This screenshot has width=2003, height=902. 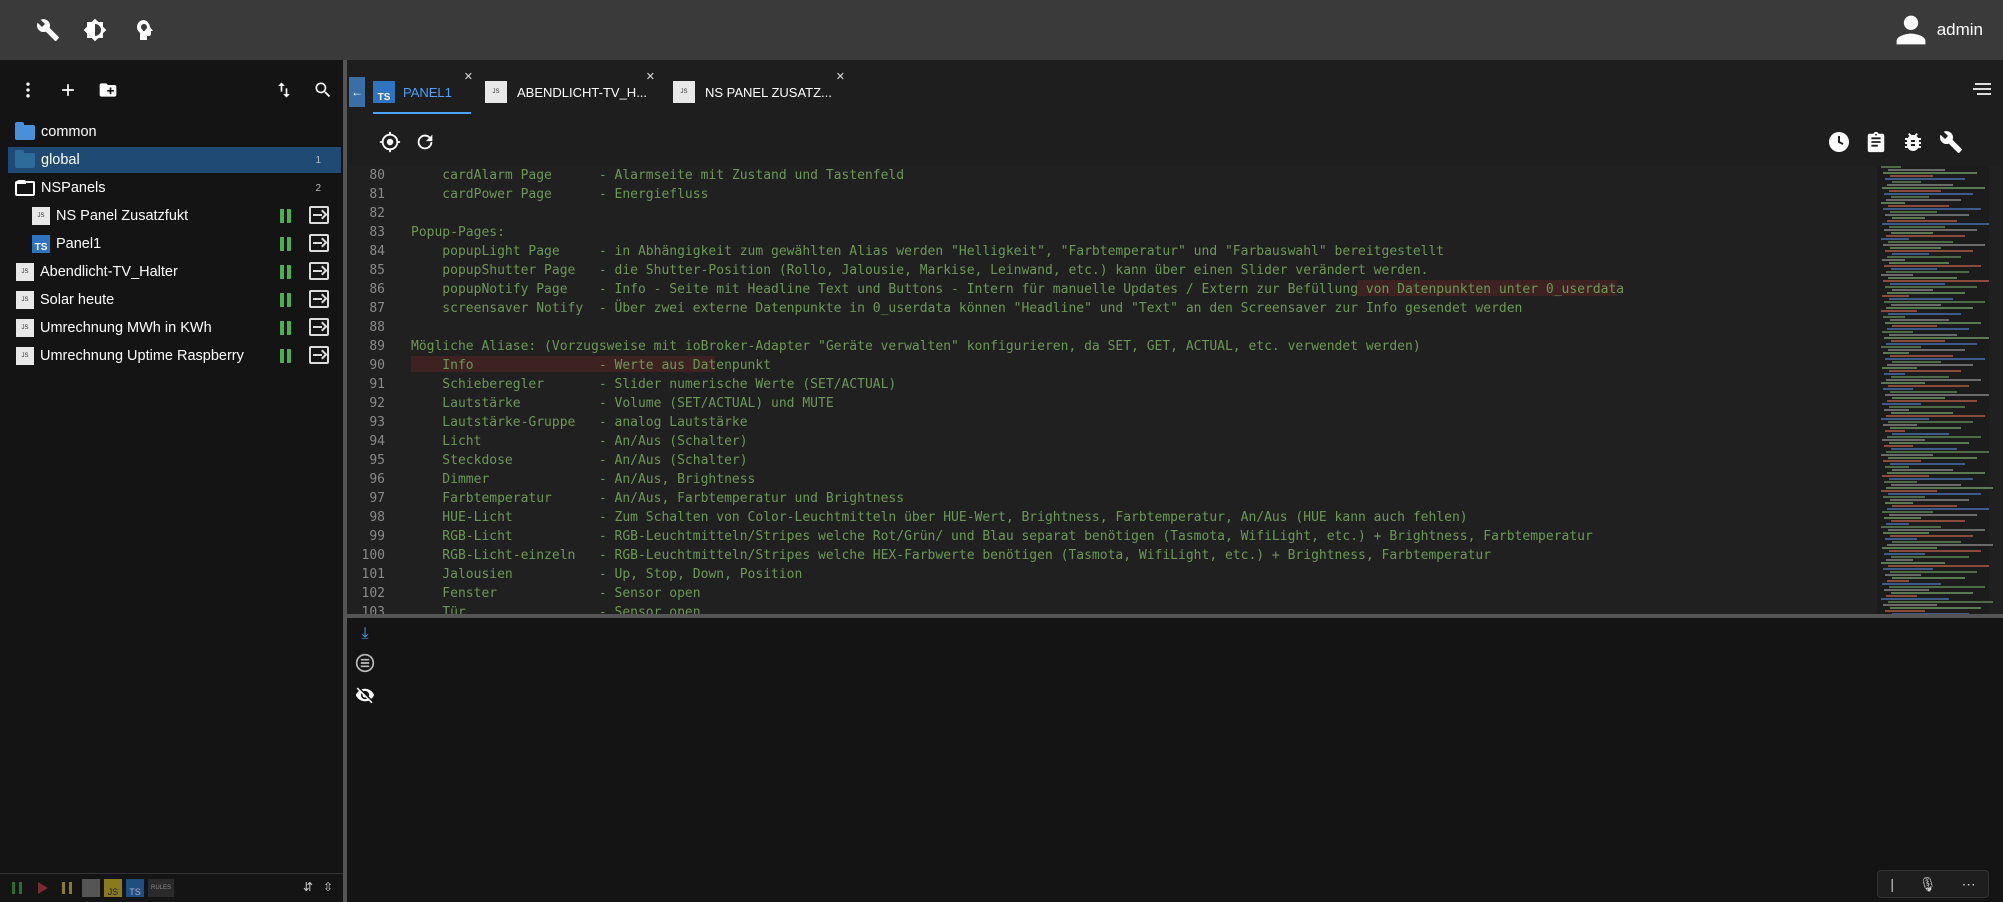 What do you see at coordinates (570, 91) in the screenshot?
I see `tab-abendlicht-tv-halter: JS ABENDLICHT-TV_H... ✕` at bounding box center [570, 91].